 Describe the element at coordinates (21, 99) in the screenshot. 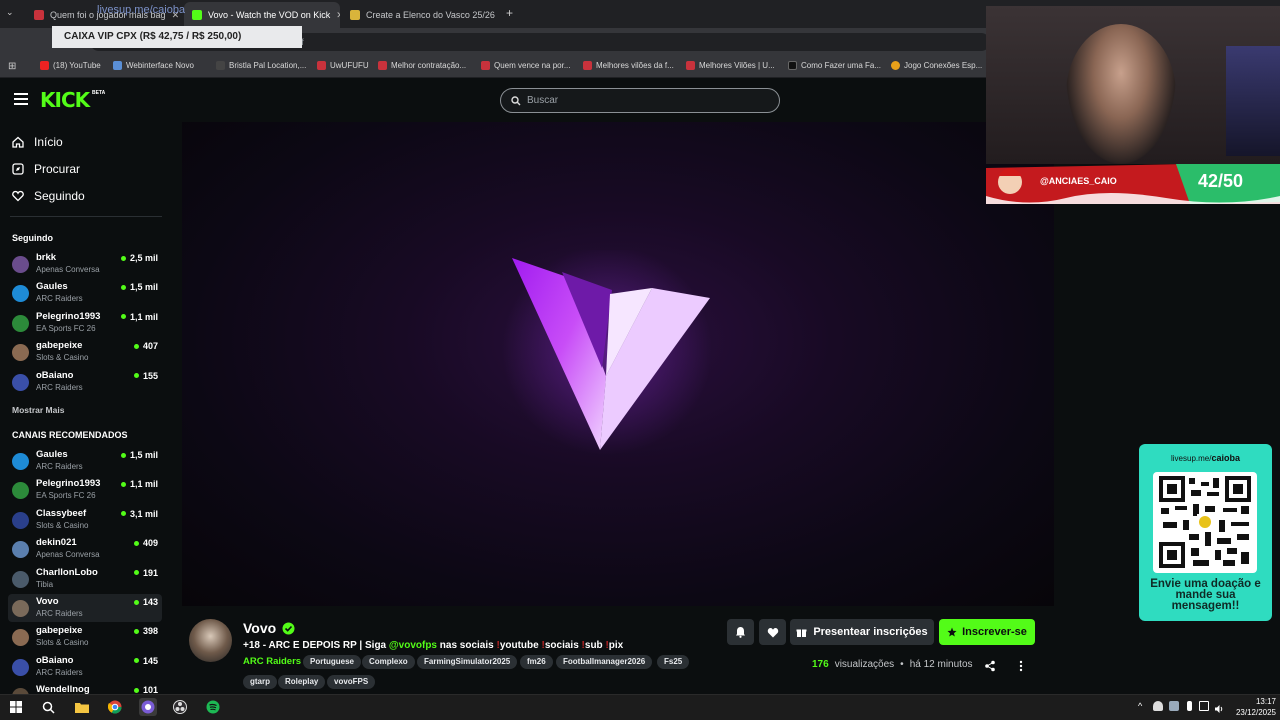

I see `menu-icon` at that location.